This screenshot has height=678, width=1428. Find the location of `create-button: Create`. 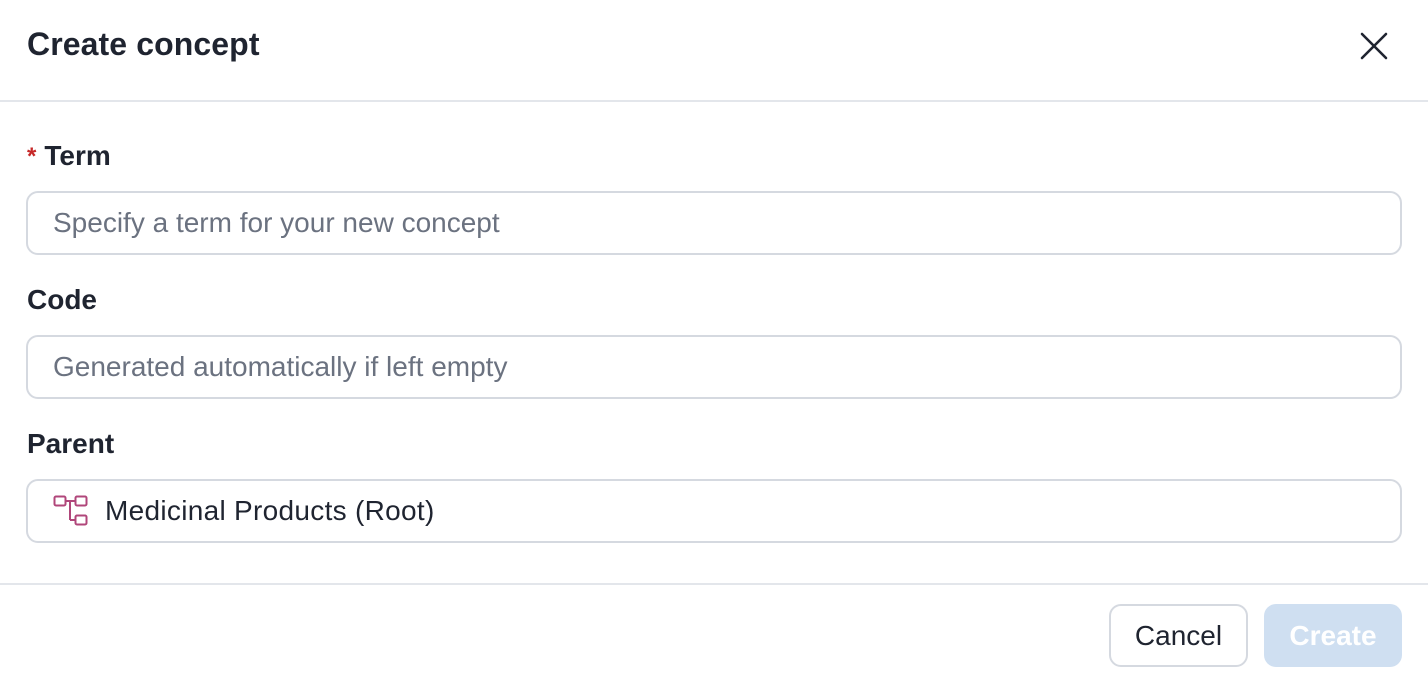

create-button: Create is located at coordinates (1333, 635).